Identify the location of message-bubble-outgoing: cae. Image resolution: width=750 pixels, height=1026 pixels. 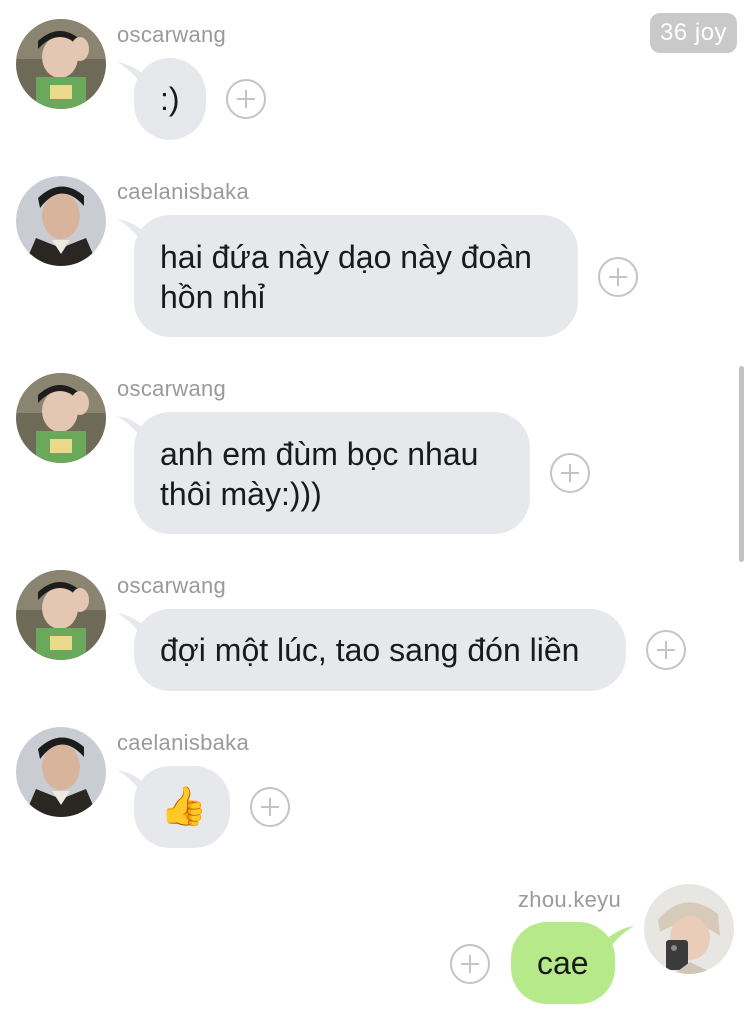
(563, 963).